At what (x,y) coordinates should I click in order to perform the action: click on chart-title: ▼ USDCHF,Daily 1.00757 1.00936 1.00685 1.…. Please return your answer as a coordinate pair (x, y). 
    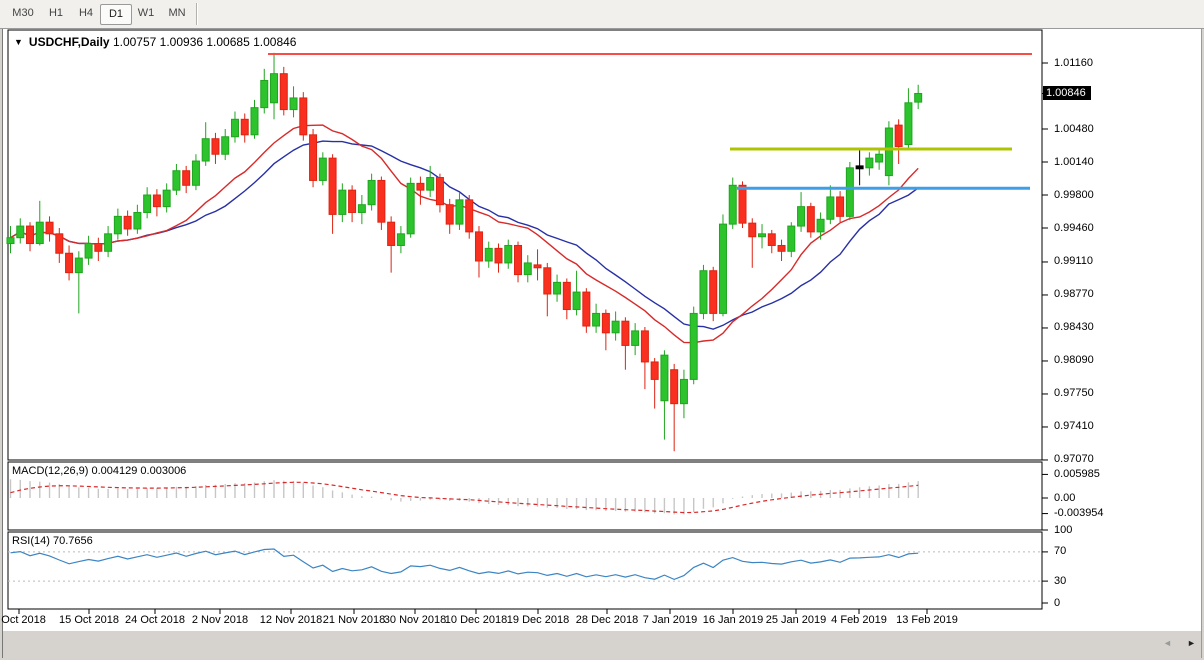
    Looking at the image, I should click on (155, 42).